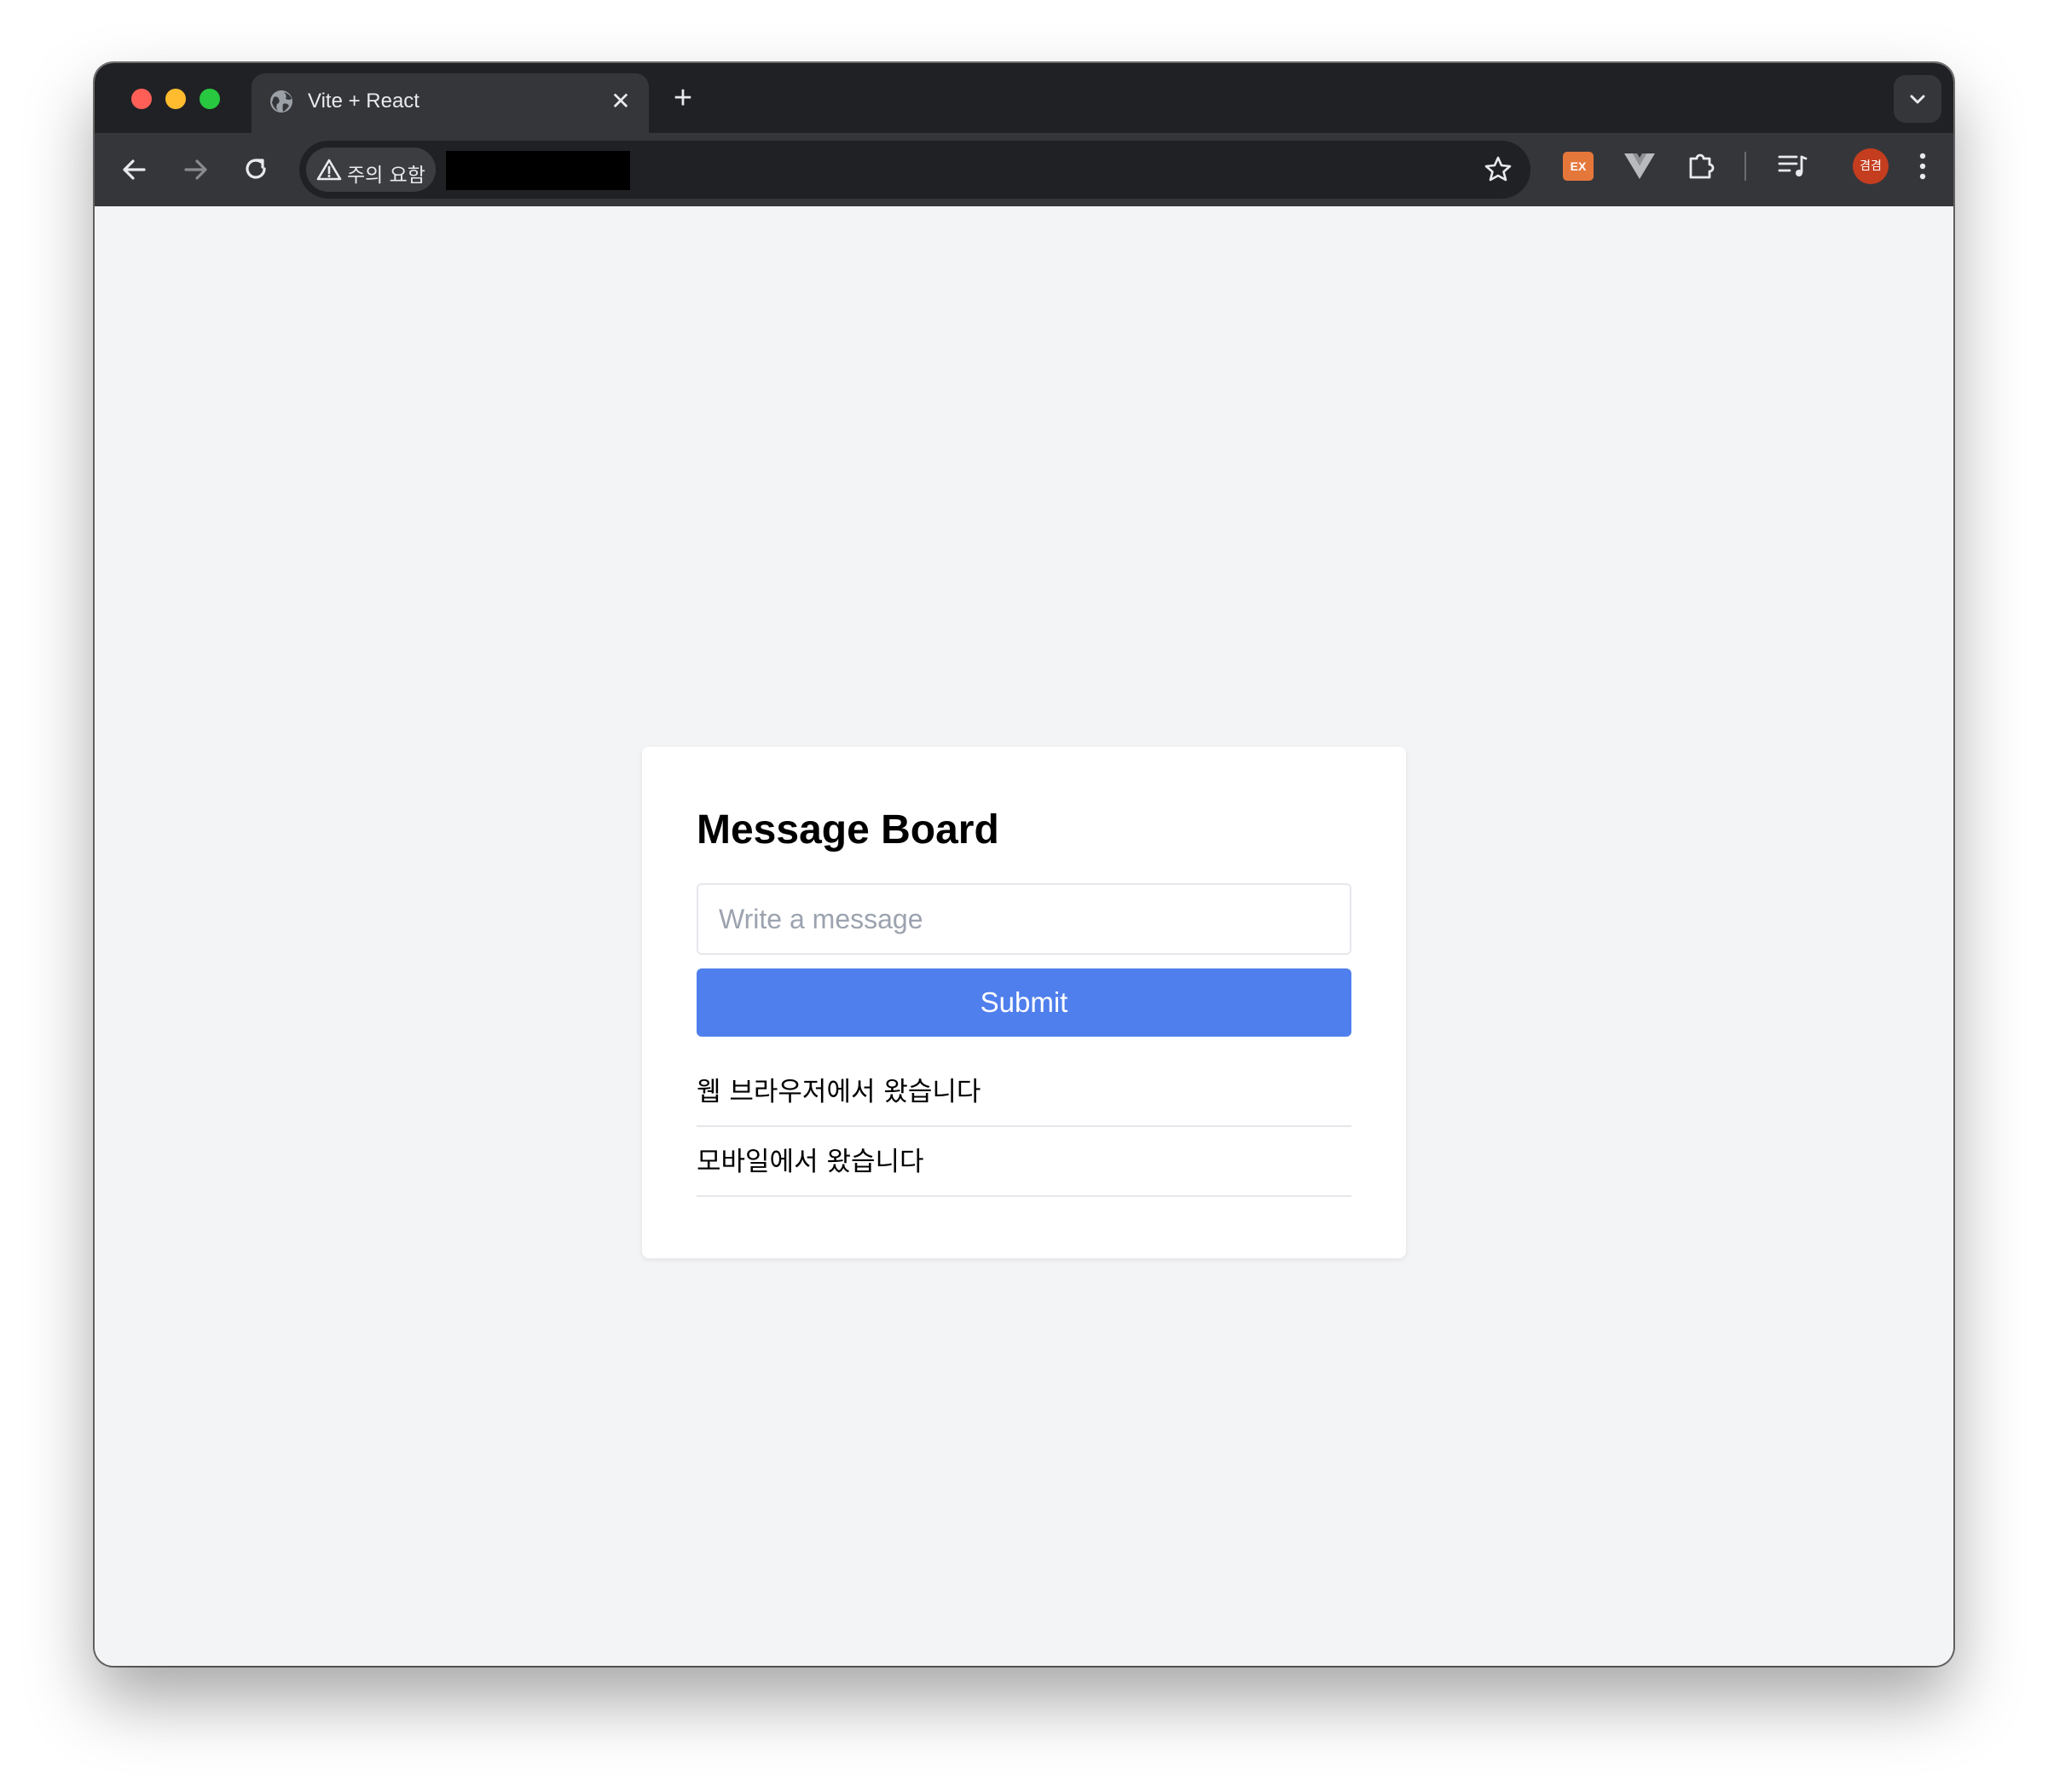  I want to click on warning-icon, so click(329, 170).